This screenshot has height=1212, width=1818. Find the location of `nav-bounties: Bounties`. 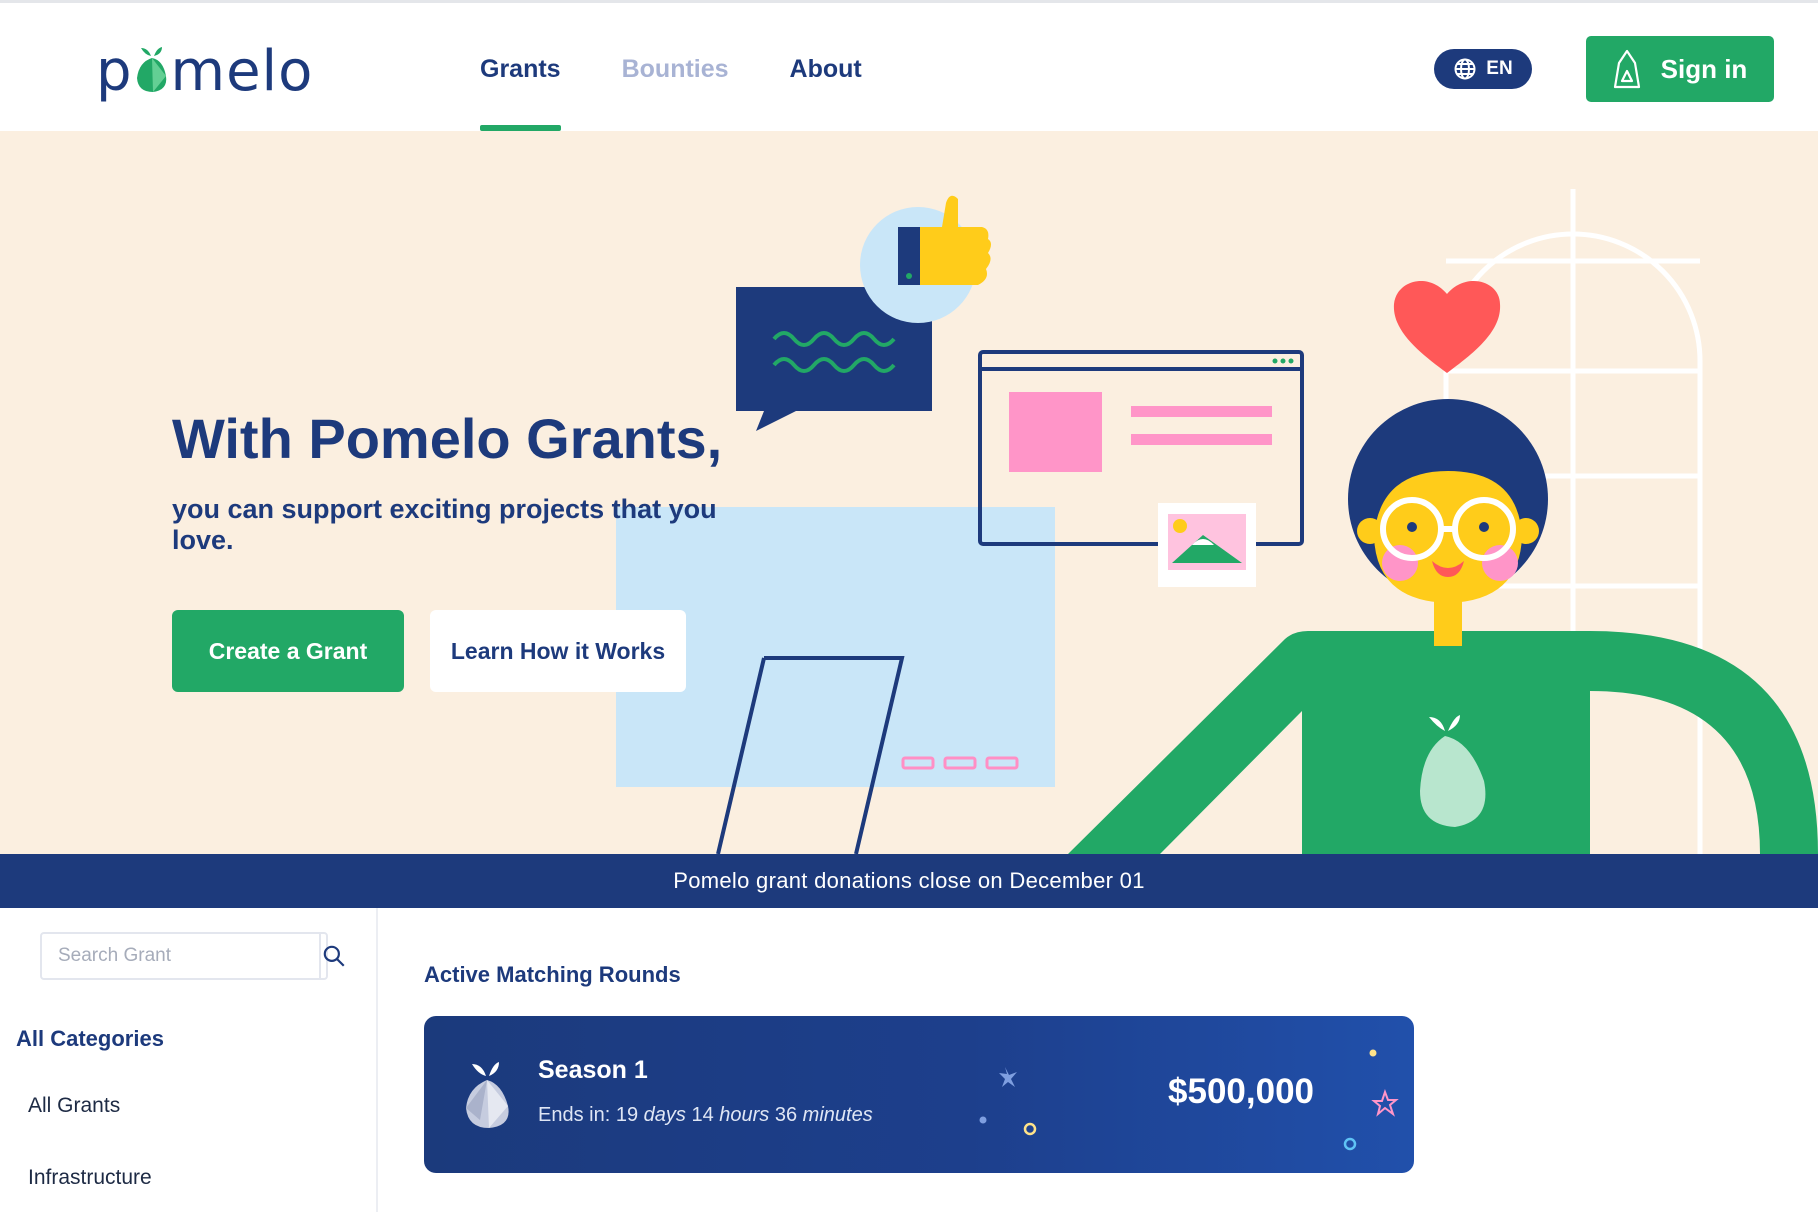

nav-bounties: Bounties is located at coordinates (675, 67).